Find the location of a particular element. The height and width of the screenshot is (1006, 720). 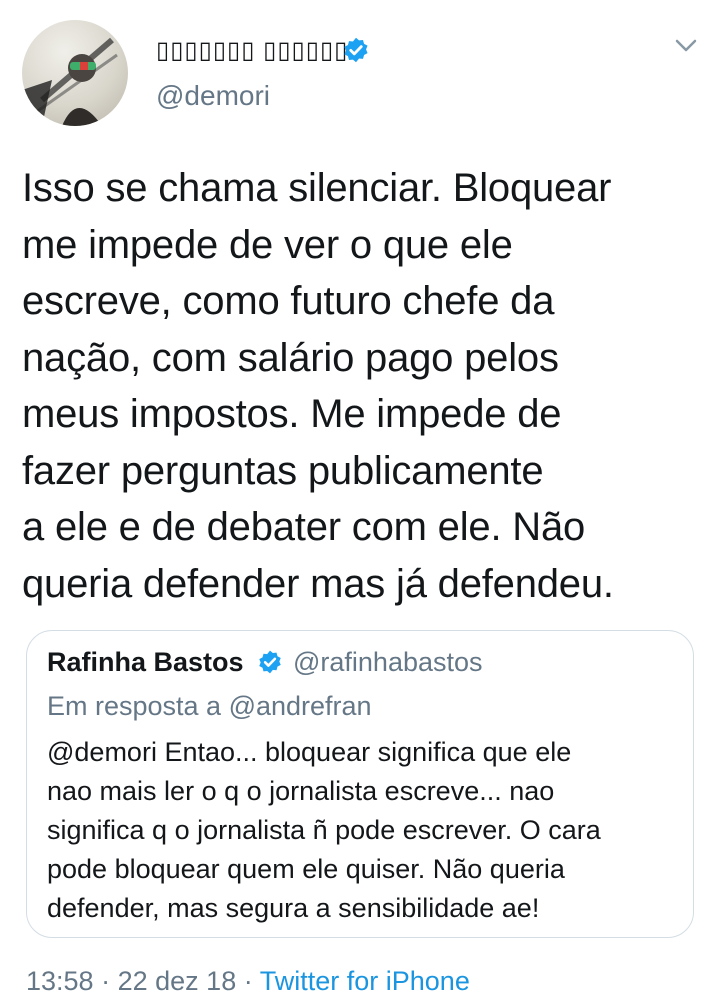

avatar is located at coordinates (75, 73).